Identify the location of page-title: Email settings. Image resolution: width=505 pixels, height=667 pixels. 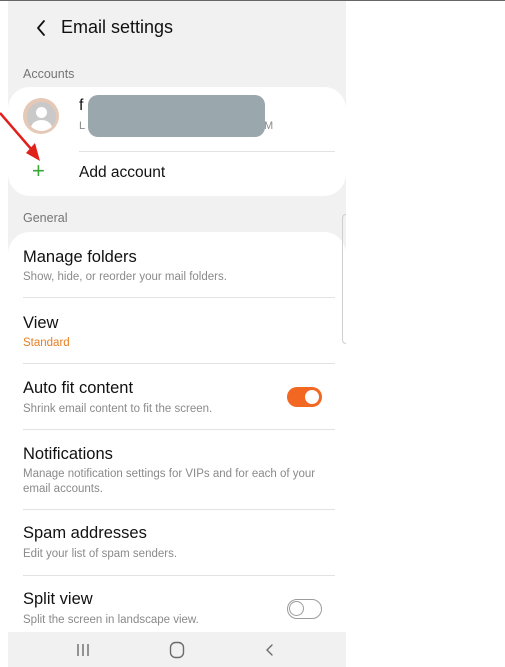
(117, 27).